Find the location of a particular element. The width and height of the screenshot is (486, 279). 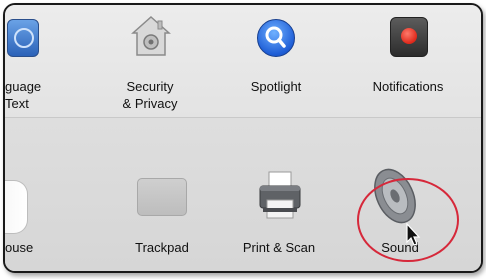

pane-spotlight: Spotlight is located at coordinates (276, 61).